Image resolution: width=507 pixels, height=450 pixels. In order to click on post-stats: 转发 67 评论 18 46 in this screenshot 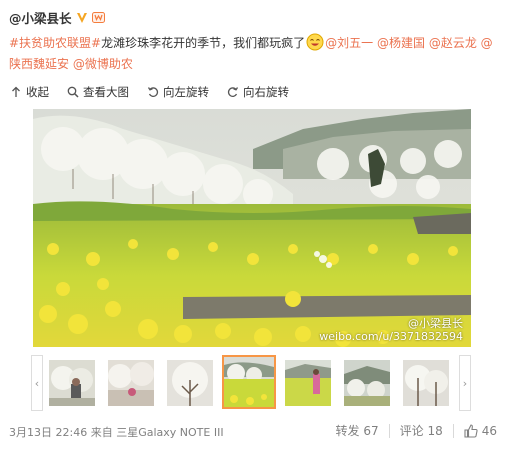, I will do `click(411, 430)`.